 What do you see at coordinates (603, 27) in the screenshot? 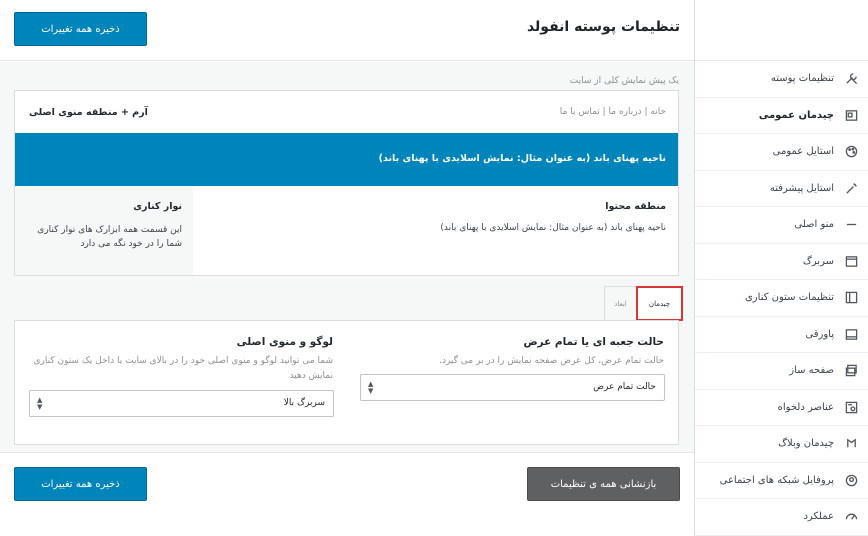
I see `page-title: تنظیمات پوسته انفولد` at bounding box center [603, 27].